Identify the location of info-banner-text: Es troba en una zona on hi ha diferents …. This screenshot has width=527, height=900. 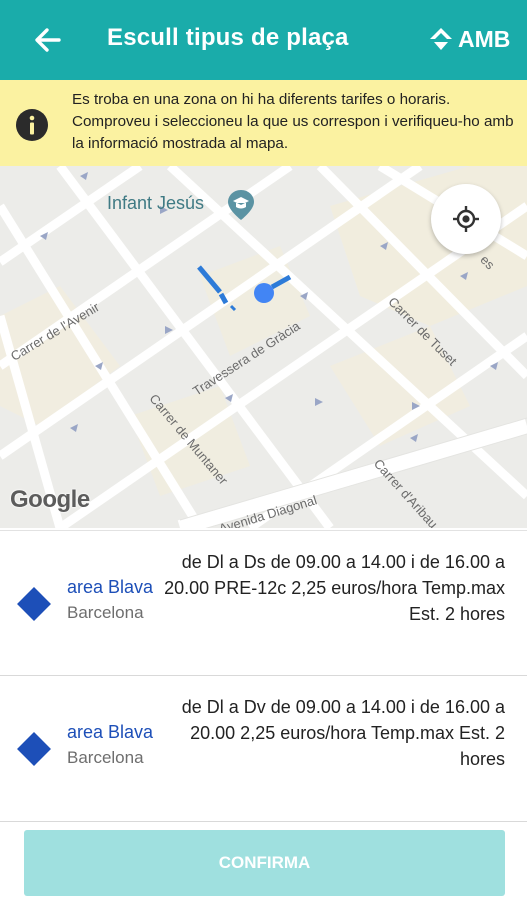
(293, 121).